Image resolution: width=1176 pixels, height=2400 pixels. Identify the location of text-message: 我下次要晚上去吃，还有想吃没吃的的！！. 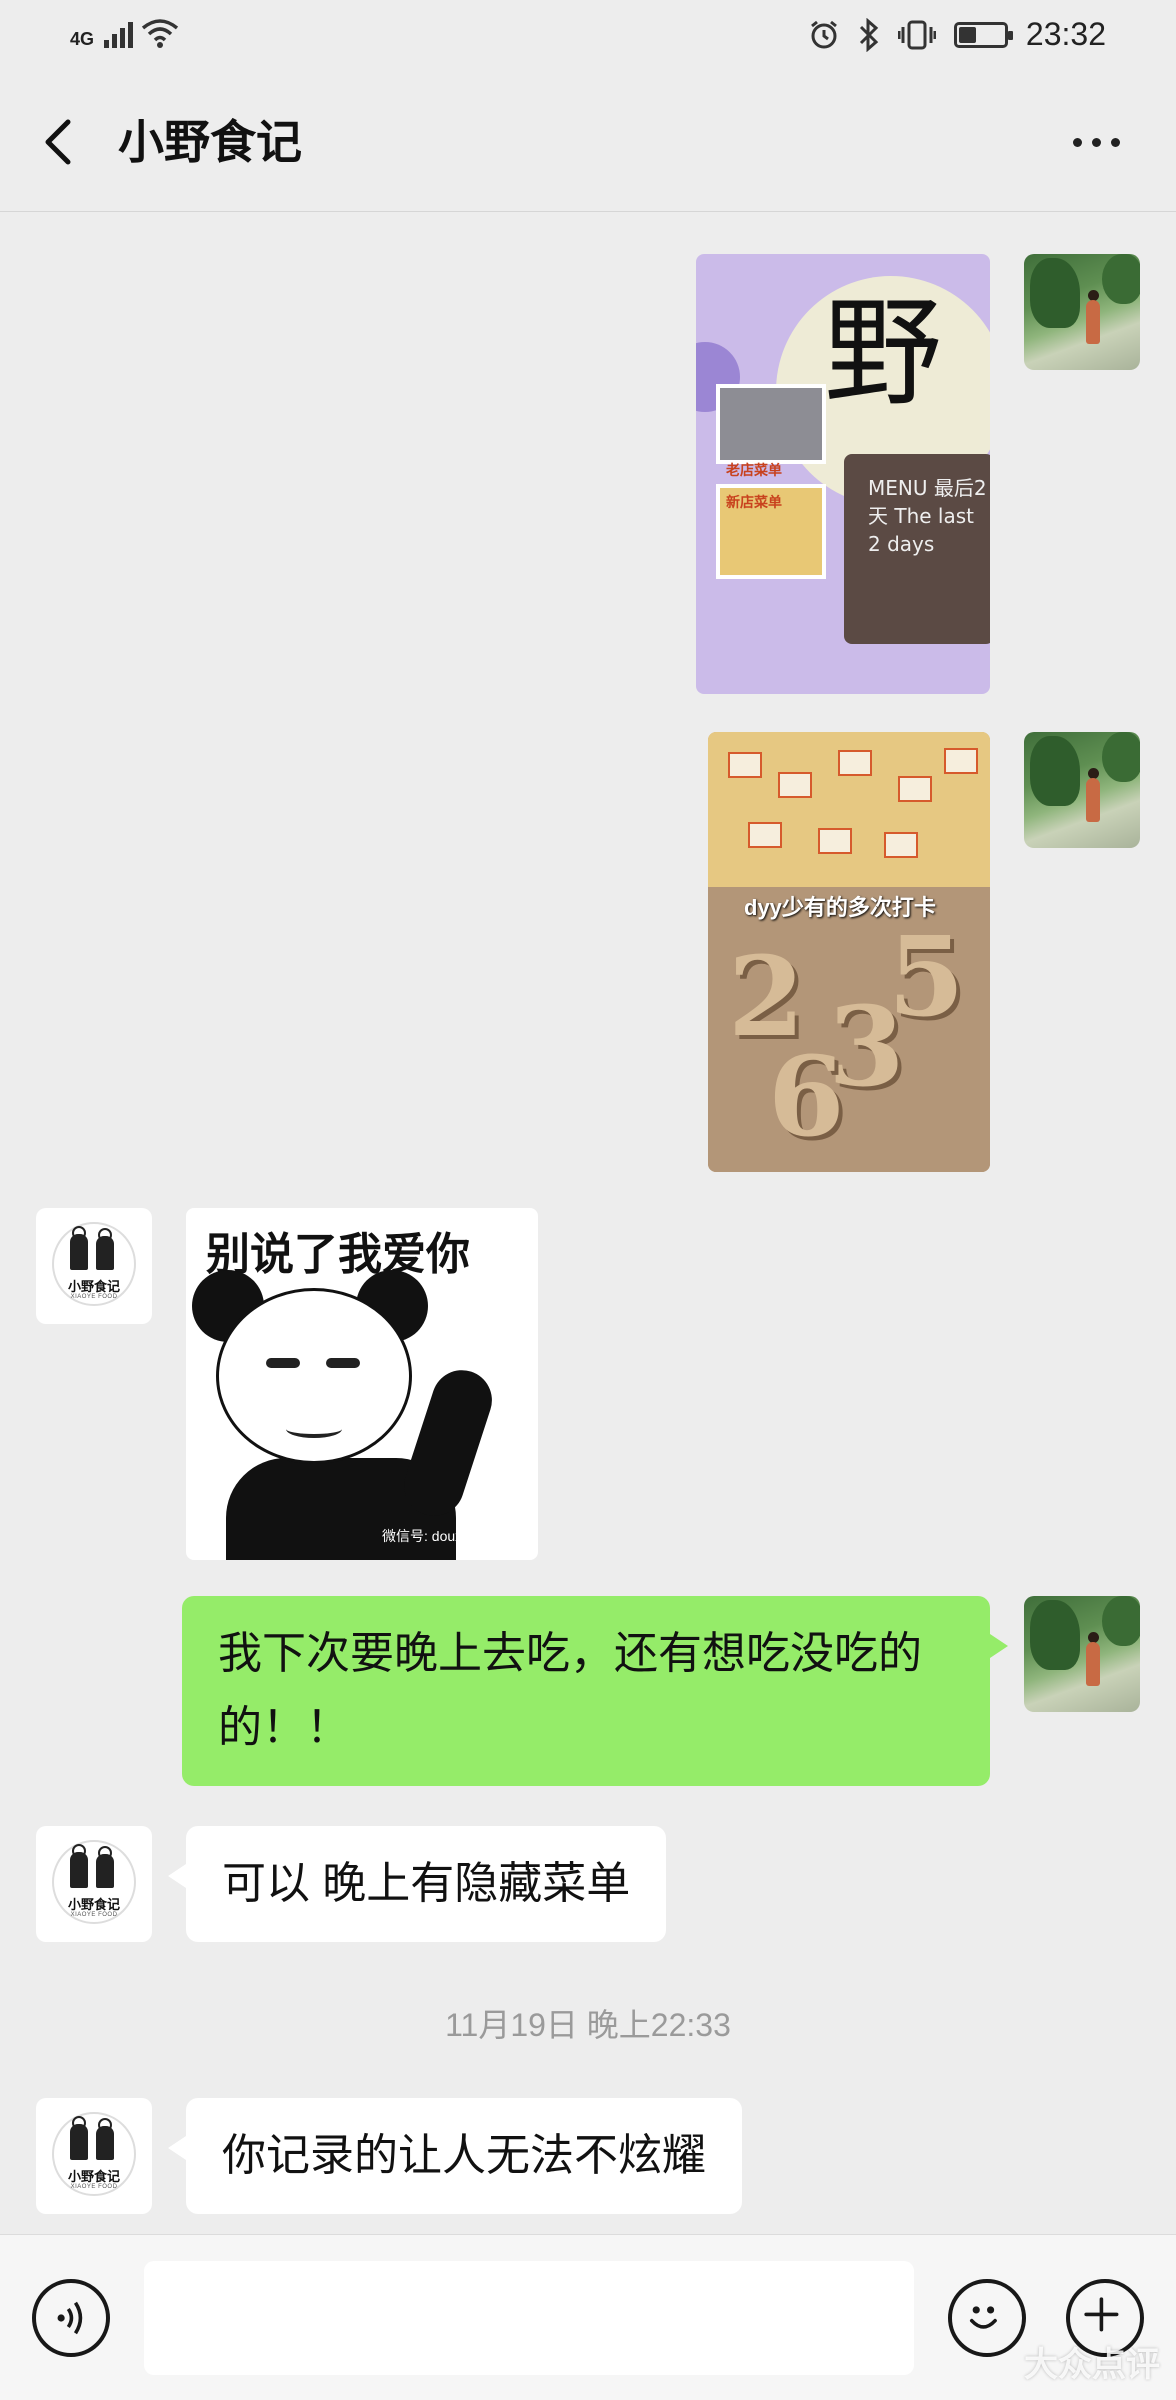
(595, 1691).